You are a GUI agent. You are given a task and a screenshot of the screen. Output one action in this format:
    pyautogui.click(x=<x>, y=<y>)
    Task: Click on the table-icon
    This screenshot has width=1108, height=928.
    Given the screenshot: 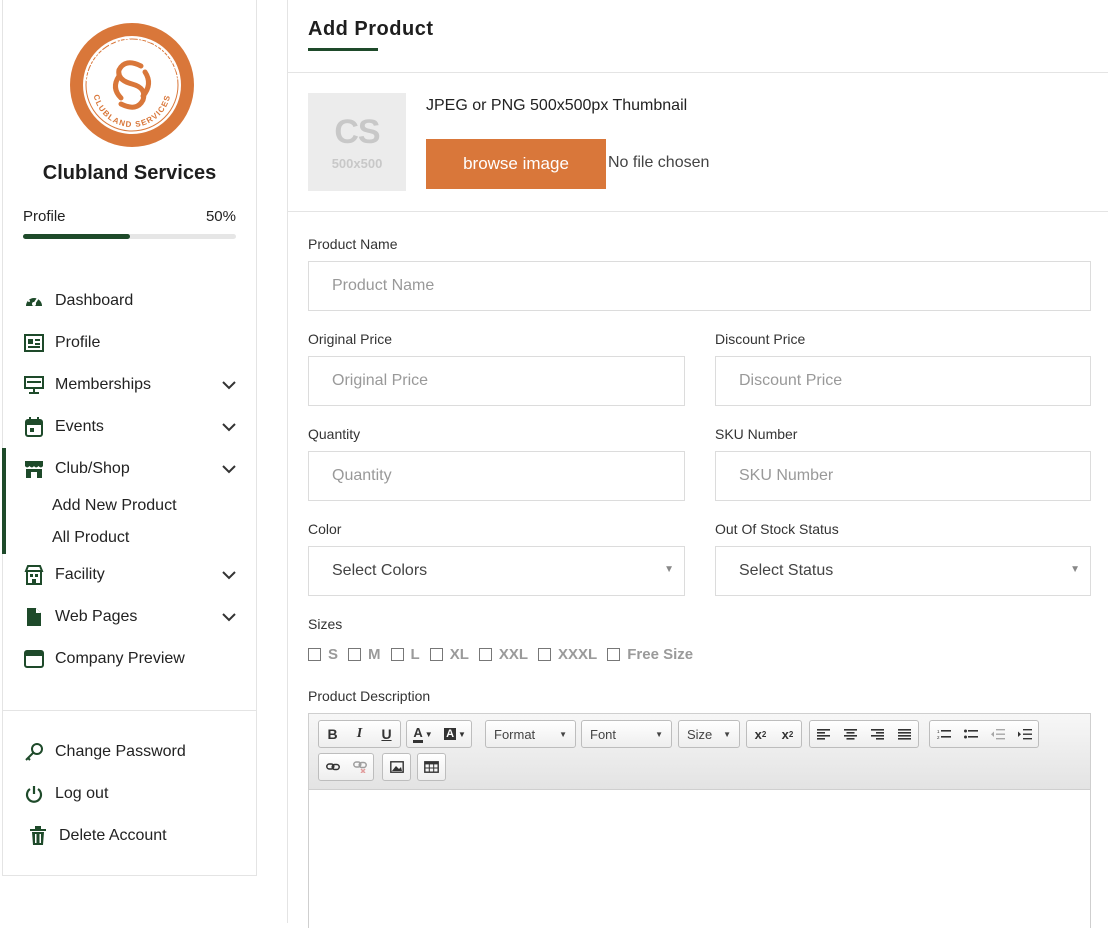 What is the action you would take?
    pyautogui.click(x=431, y=767)
    